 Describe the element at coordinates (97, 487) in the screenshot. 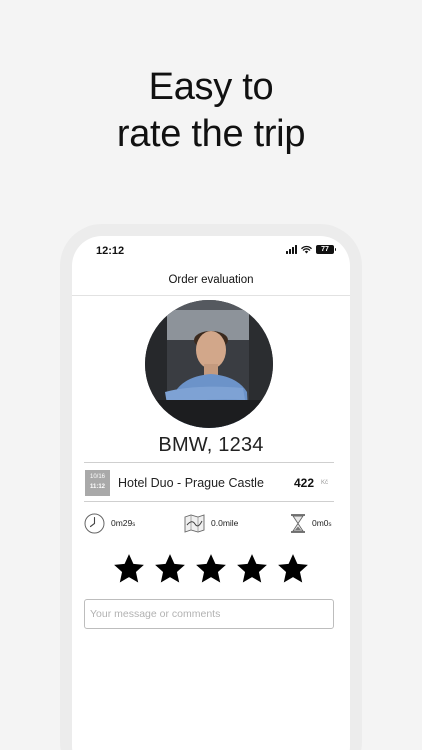

I see `trip-time: 11:12` at that location.